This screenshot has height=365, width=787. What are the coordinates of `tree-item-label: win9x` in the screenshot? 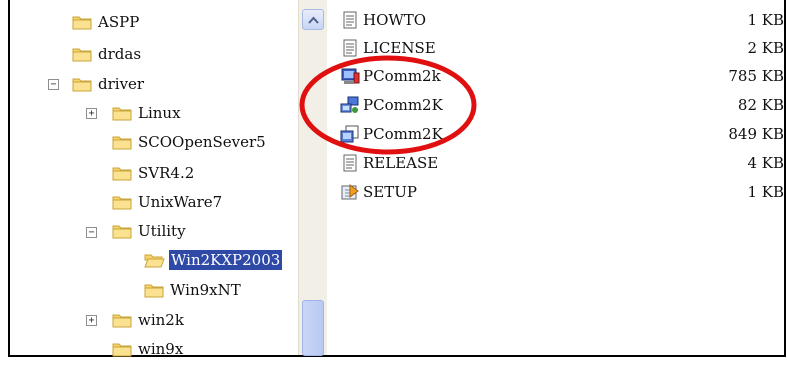 It's located at (161, 349).